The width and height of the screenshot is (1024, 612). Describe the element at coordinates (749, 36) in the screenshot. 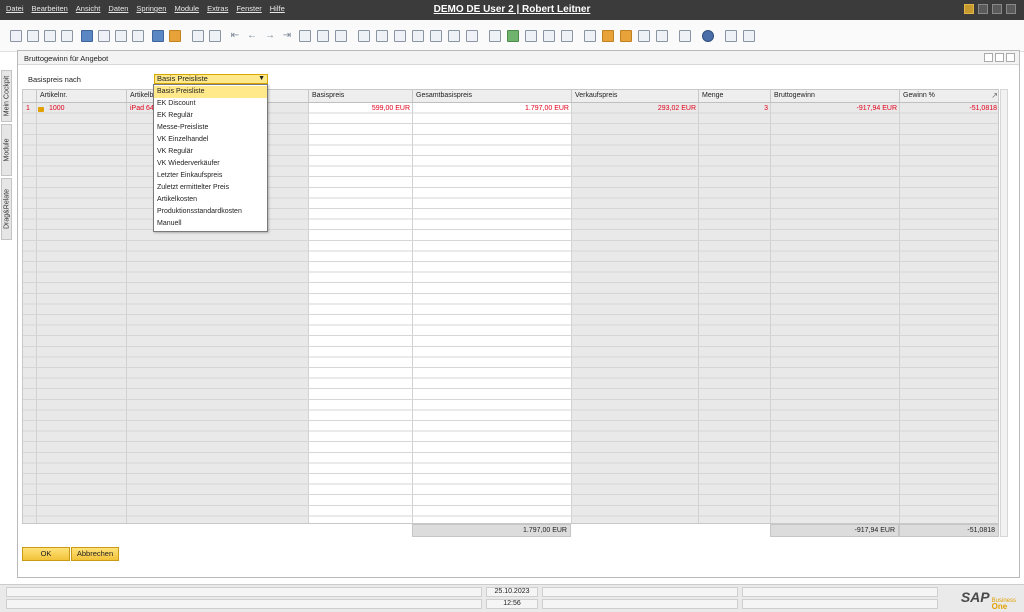

I see `window-icon` at that location.